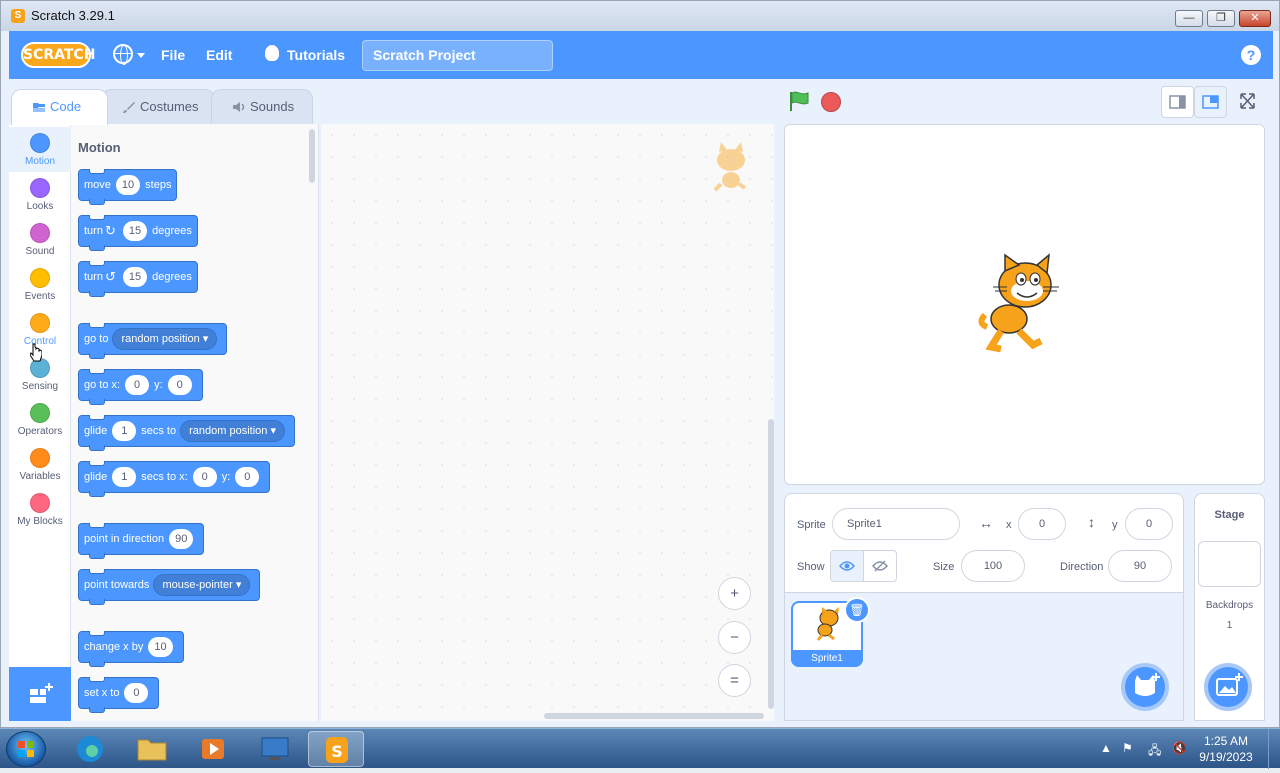  I want to click on taskbar-control-panel, so click(276, 749).